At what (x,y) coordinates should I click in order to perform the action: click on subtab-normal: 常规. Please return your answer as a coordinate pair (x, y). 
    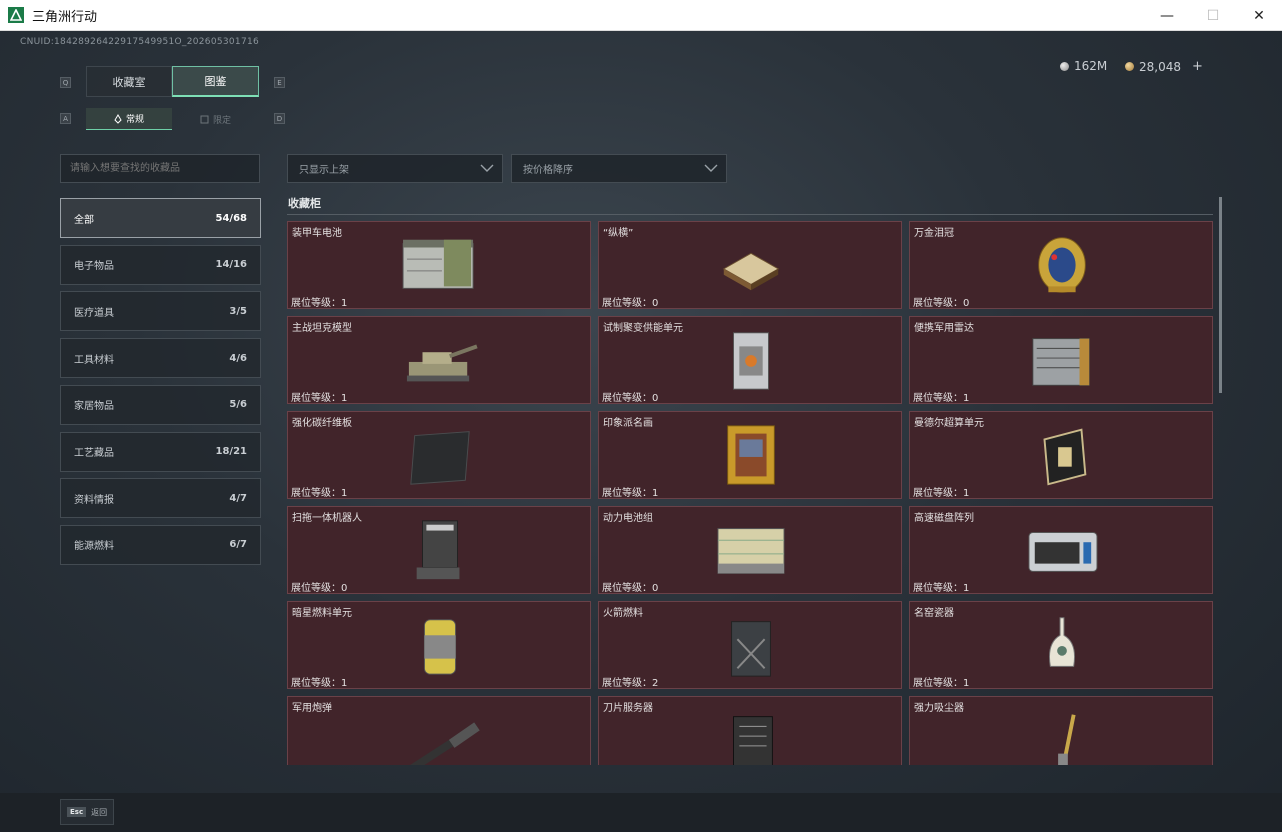
    Looking at the image, I should click on (129, 119).